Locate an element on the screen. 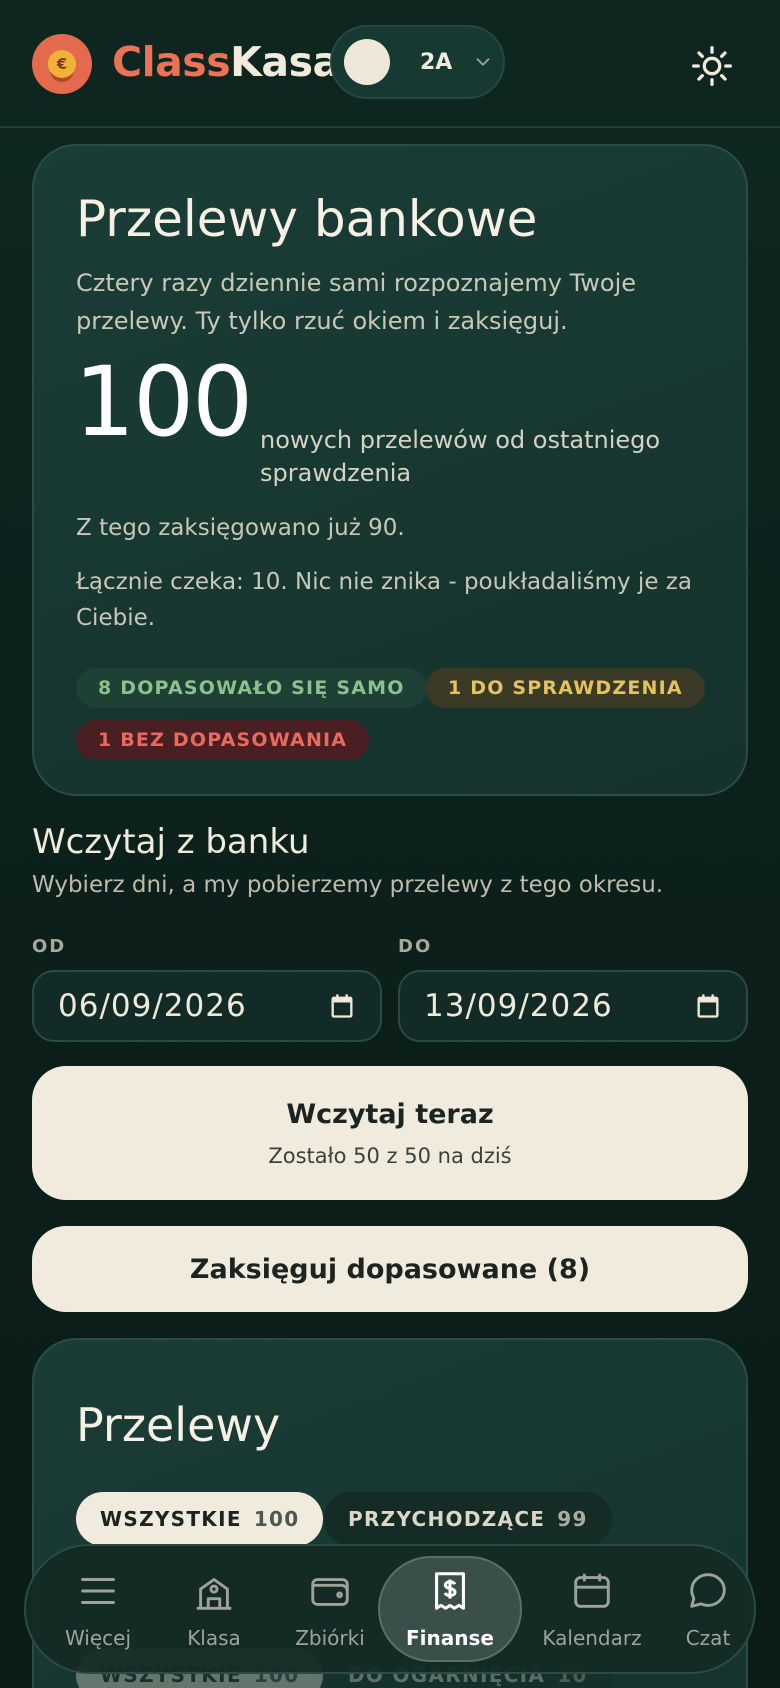 Image resolution: width=780 pixels, height=1688 pixels. unmatched-badge: 1 BEZ DOPASOWANIA is located at coordinates (223, 740).